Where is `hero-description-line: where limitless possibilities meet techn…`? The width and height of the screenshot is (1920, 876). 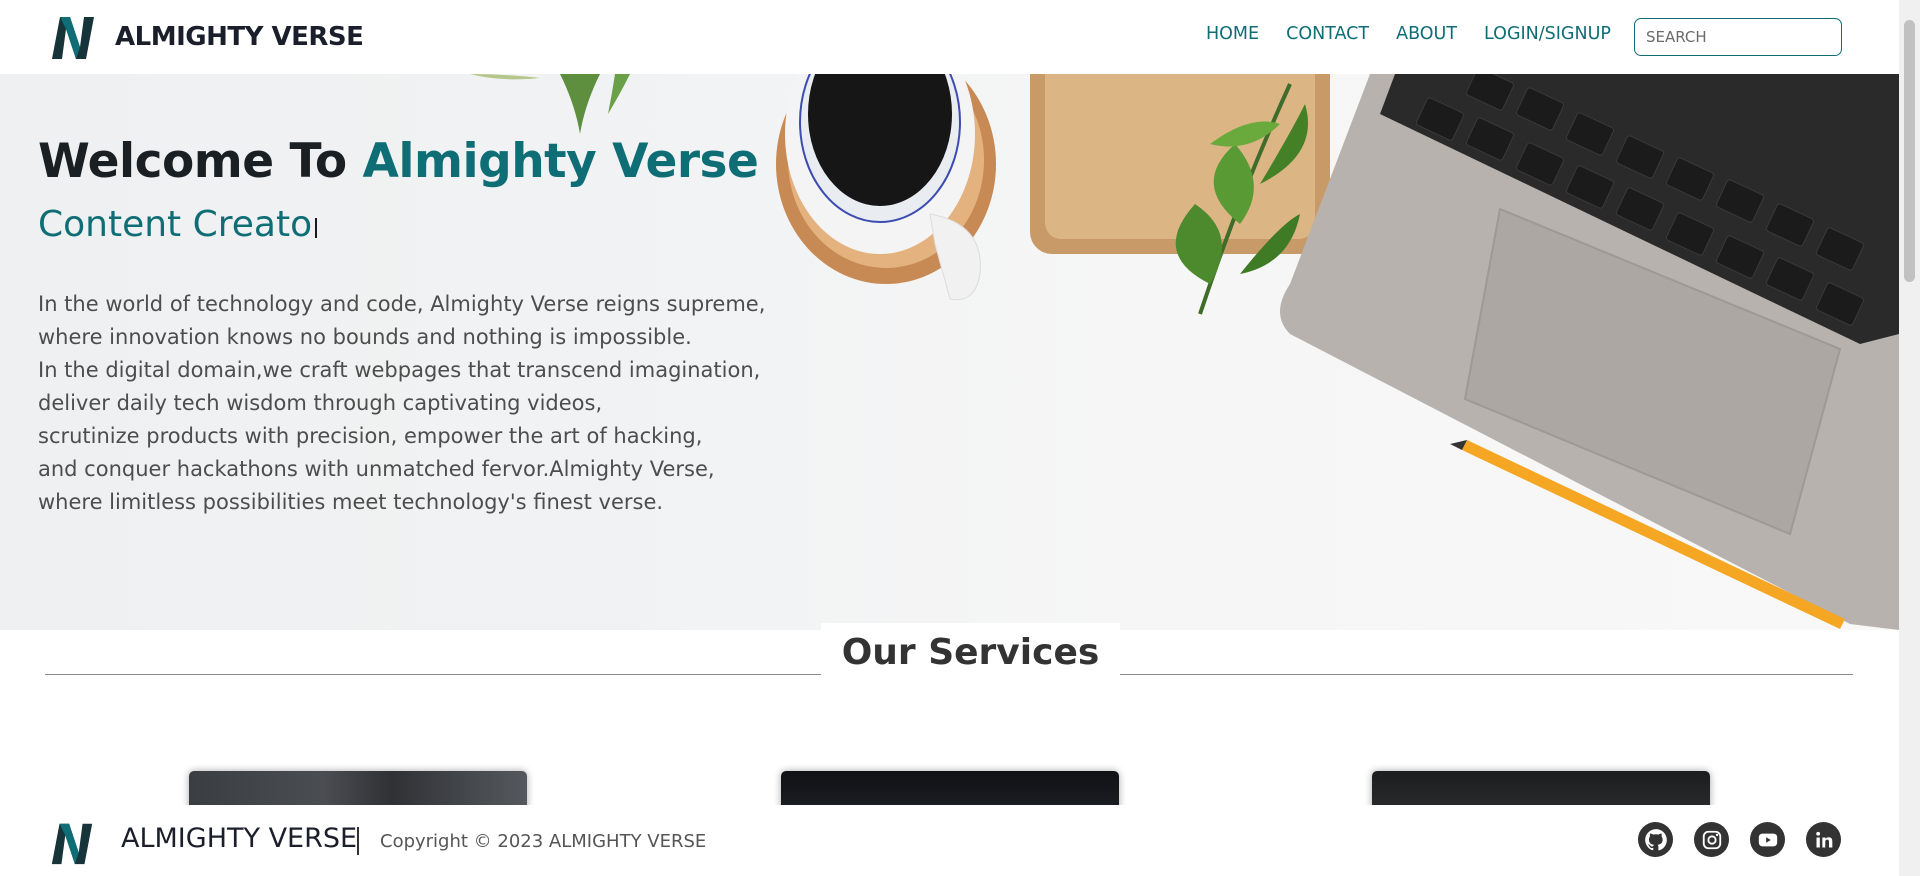
hero-description-line: where limitless possibilities meet techn… is located at coordinates (351, 502).